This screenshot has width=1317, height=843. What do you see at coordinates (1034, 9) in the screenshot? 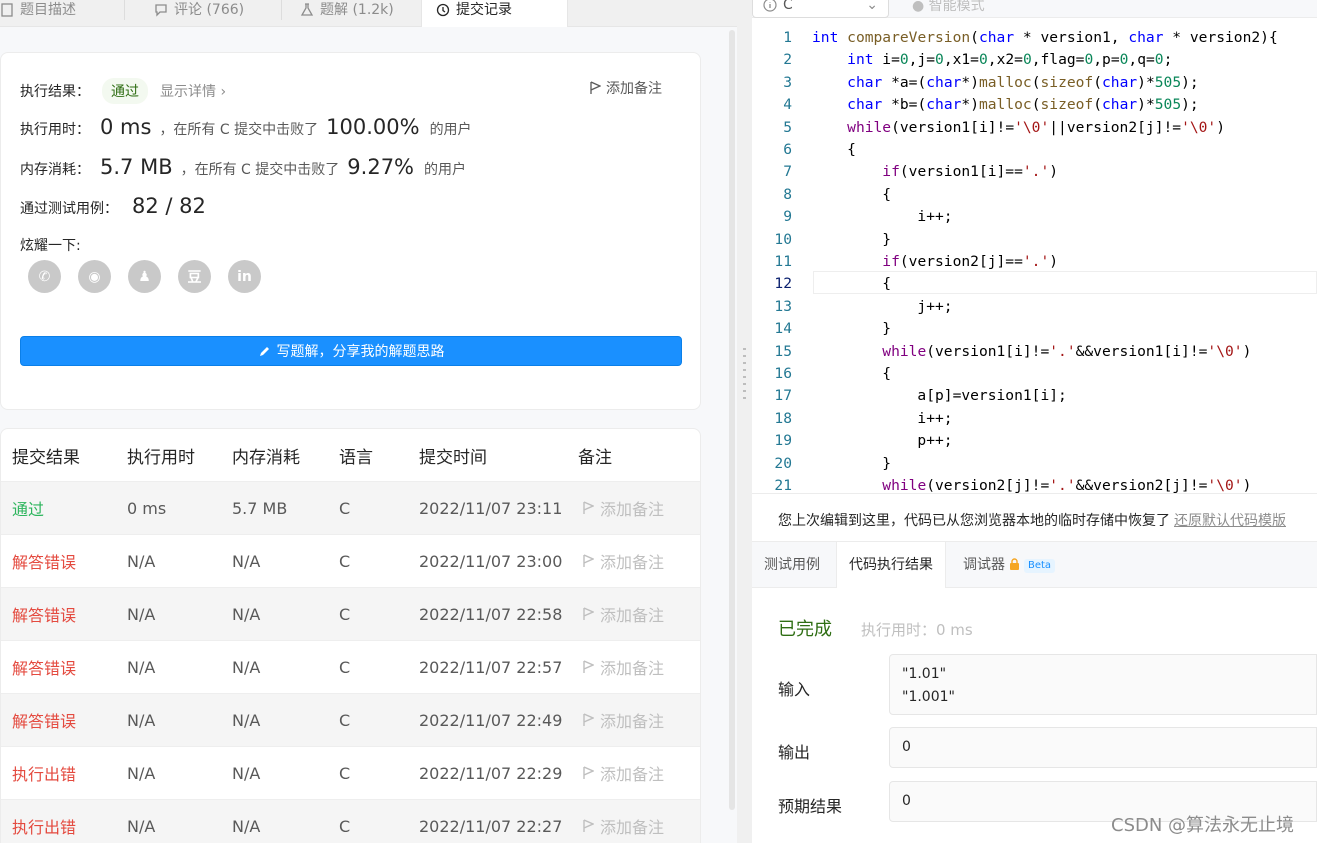
I see `editor-toolbar: C ⌄ ● 智能模式` at bounding box center [1034, 9].